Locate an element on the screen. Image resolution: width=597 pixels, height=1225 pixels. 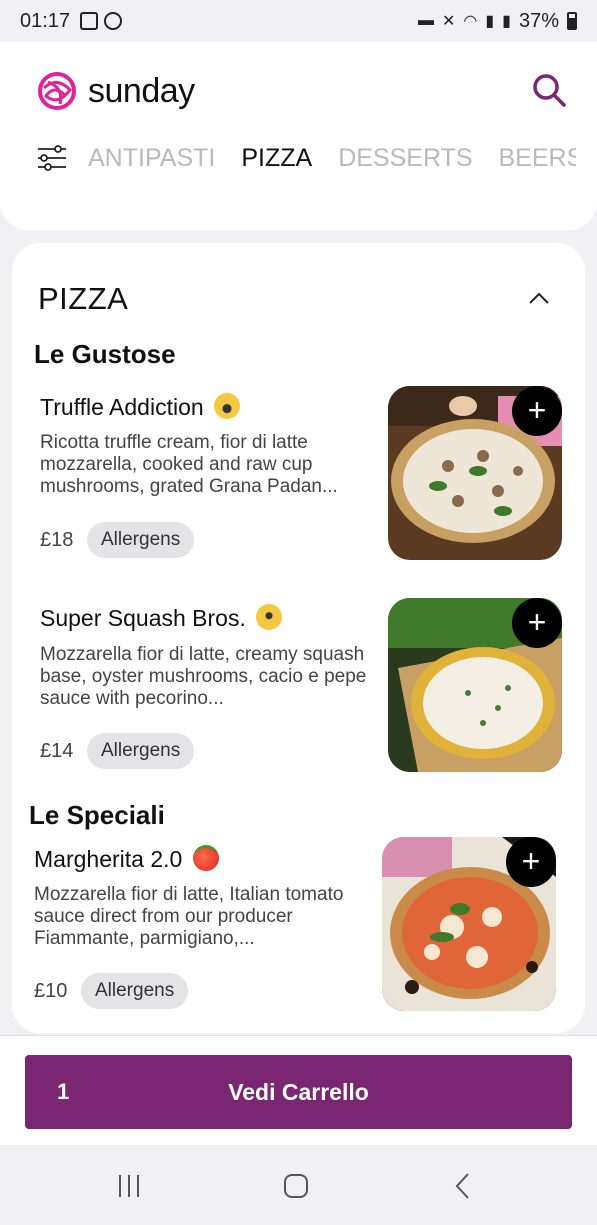
tomato-emoji-icon is located at coordinates (205, 858).